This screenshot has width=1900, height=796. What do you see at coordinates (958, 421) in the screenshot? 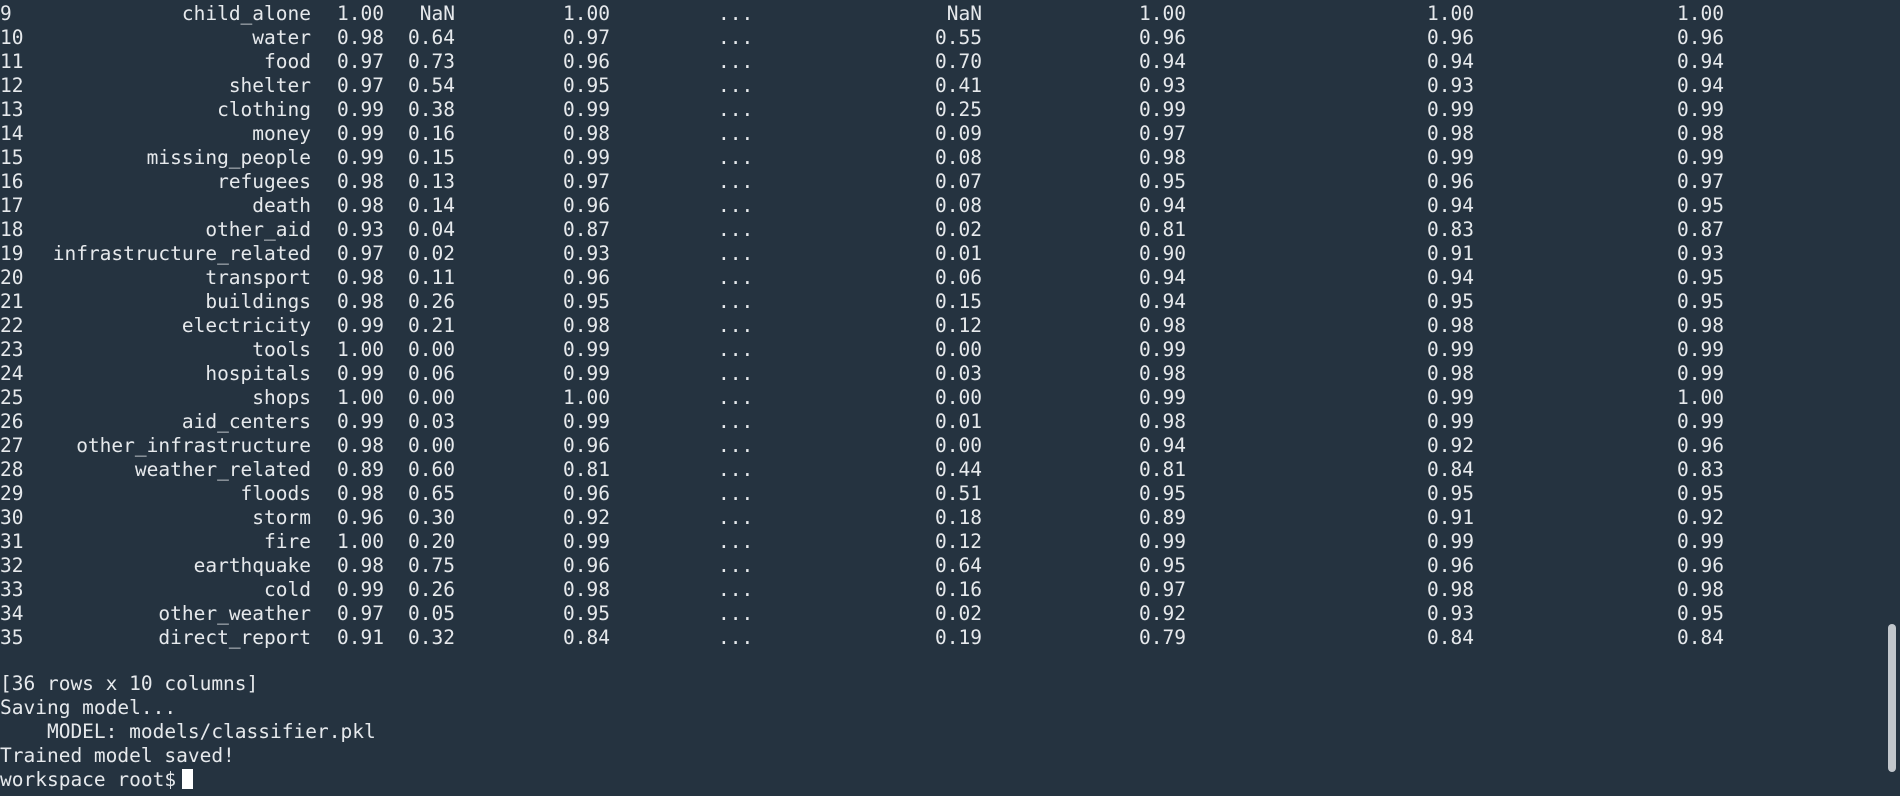
I see `metric-cell-c5: 0.01` at bounding box center [958, 421].